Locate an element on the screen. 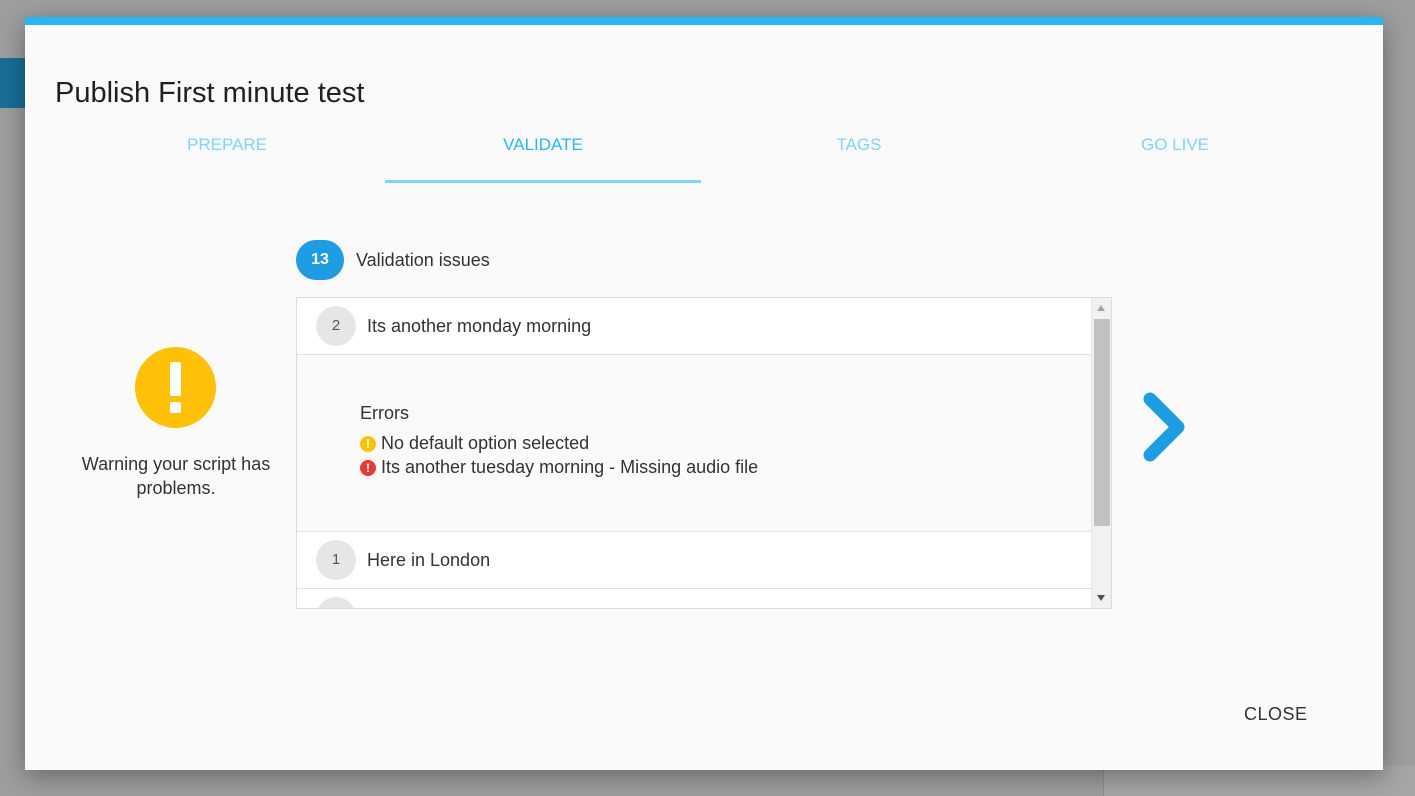  dialog-title: Publish First minute test is located at coordinates (210, 93).